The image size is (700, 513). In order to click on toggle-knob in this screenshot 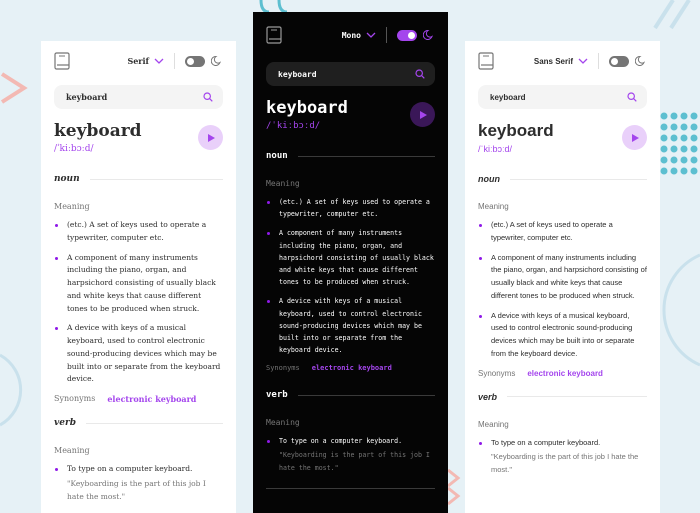, I will do `click(614, 61)`.